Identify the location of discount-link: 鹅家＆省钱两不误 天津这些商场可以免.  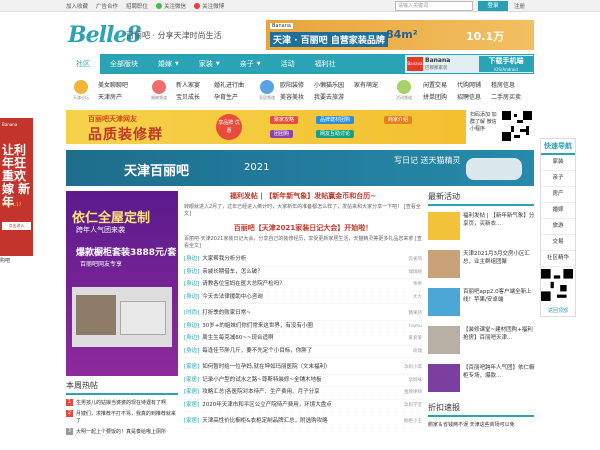
(481, 424).